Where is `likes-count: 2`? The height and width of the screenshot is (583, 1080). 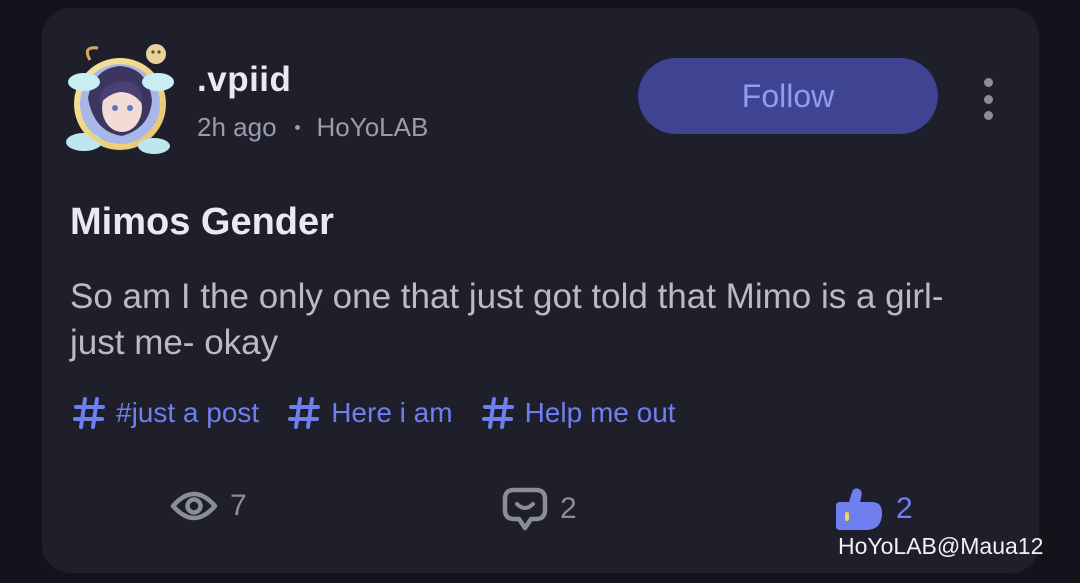 likes-count: 2 is located at coordinates (904, 508).